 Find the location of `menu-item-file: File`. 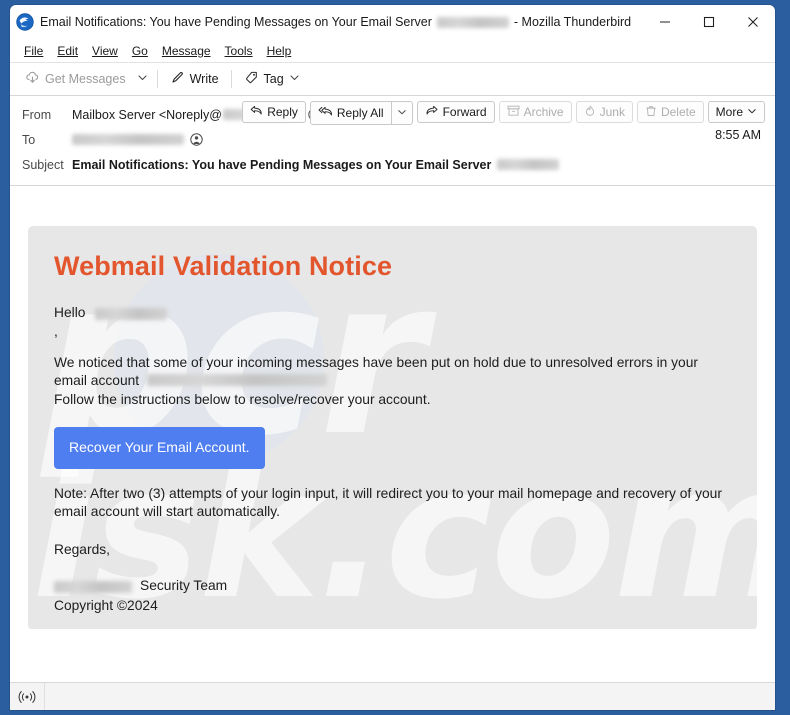

menu-item-file: File is located at coordinates (33, 51).